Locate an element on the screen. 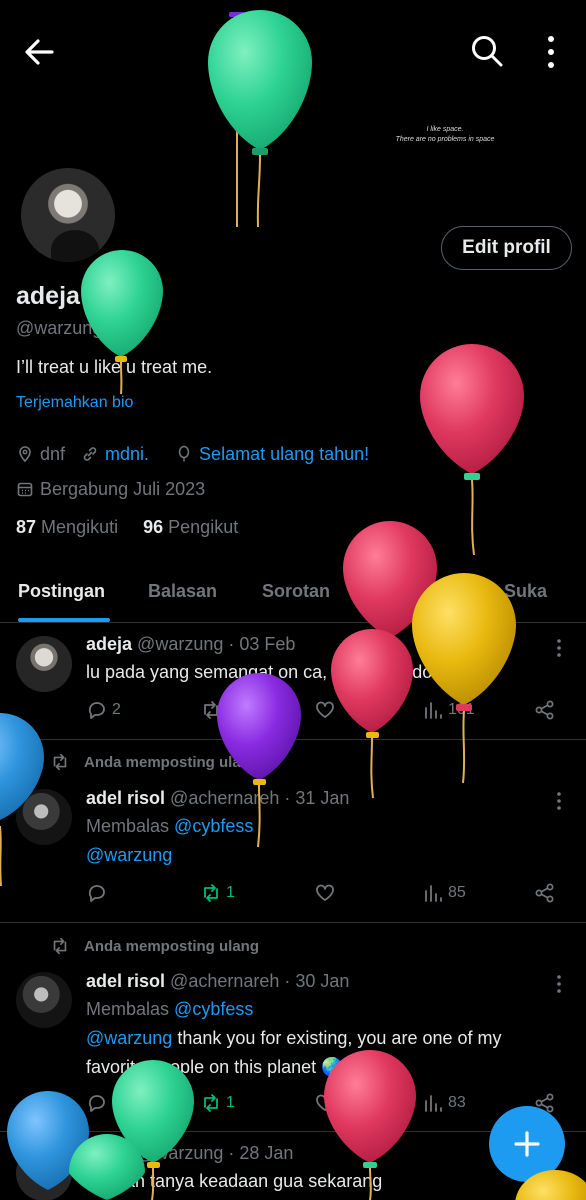 Image resolution: width=586 pixels, height=1200 pixels. post-date: · 28 Jan is located at coordinates (261, 1153).